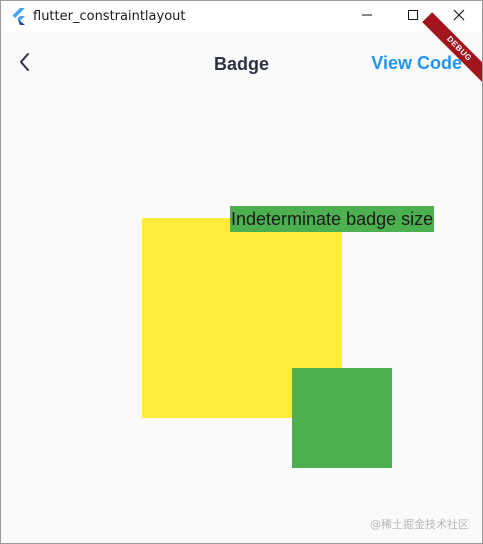  I want to click on minimize-icon, so click(367, 17).